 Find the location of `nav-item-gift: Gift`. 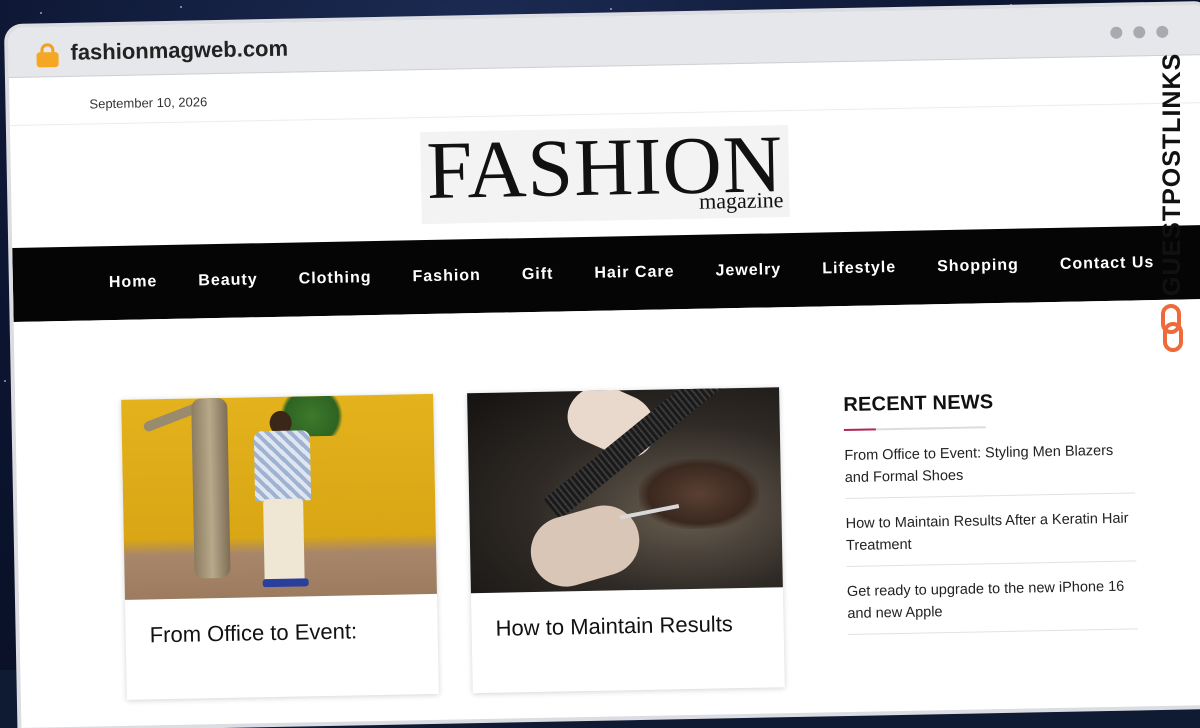

nav-item-gift: Gift is located at coordinates (538, 275).